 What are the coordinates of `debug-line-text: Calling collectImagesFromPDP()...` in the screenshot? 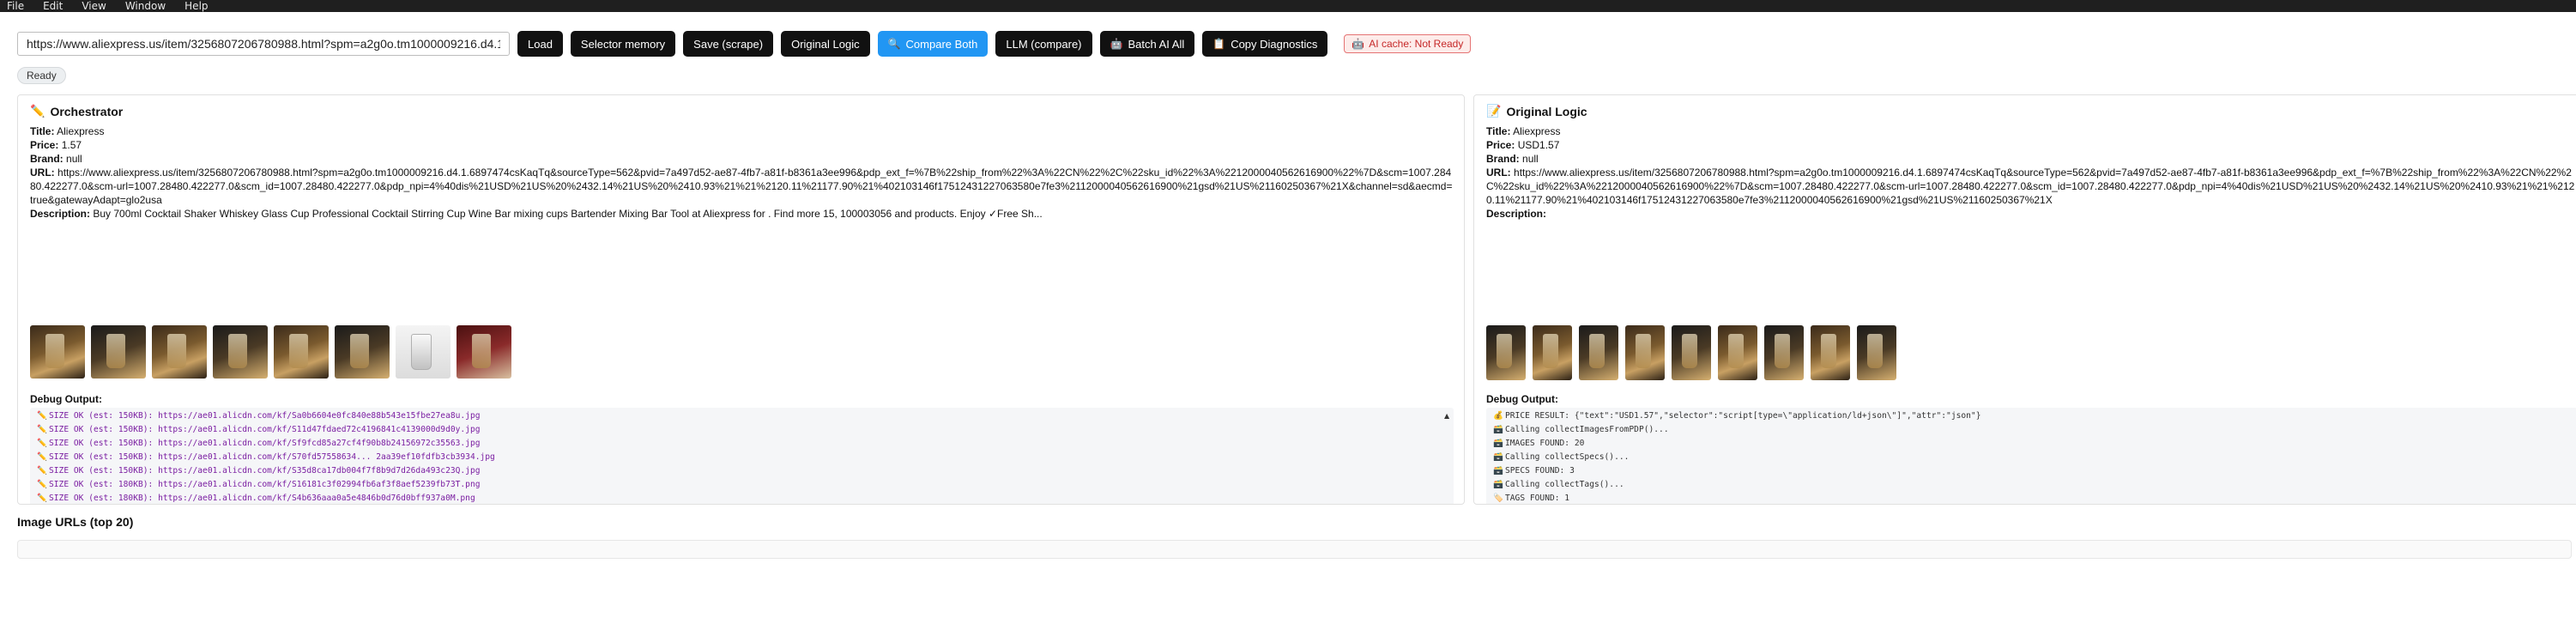 It's located at (1587, 430).